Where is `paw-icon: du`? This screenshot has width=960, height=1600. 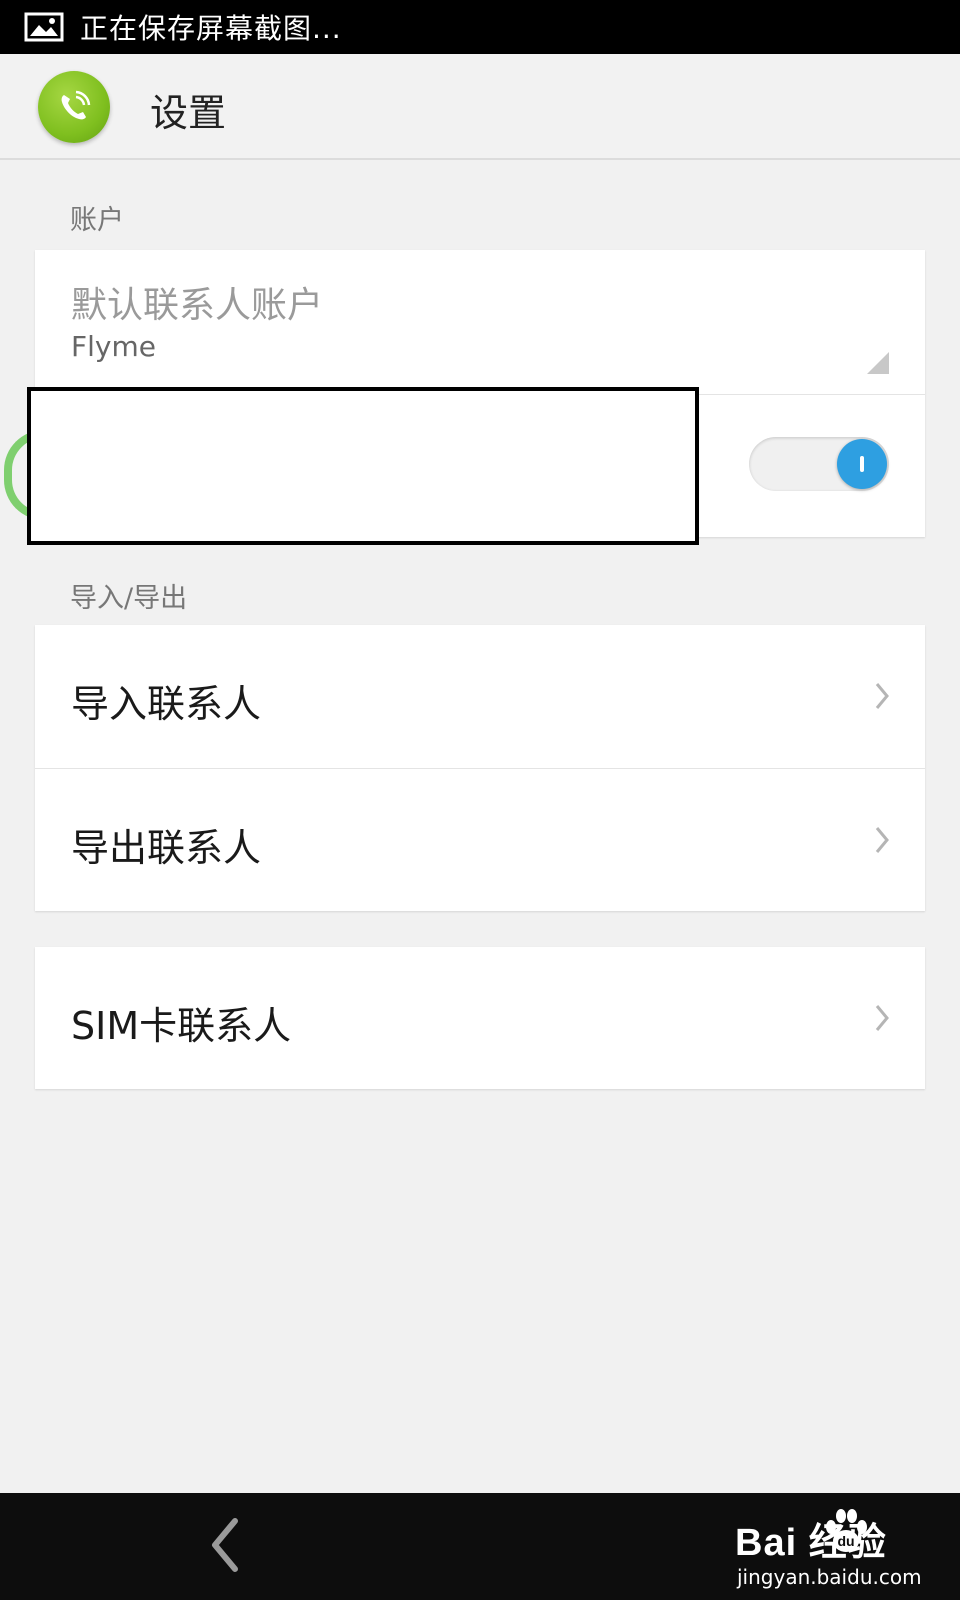
paw-icon: du is located at coordinates (846, 1530).